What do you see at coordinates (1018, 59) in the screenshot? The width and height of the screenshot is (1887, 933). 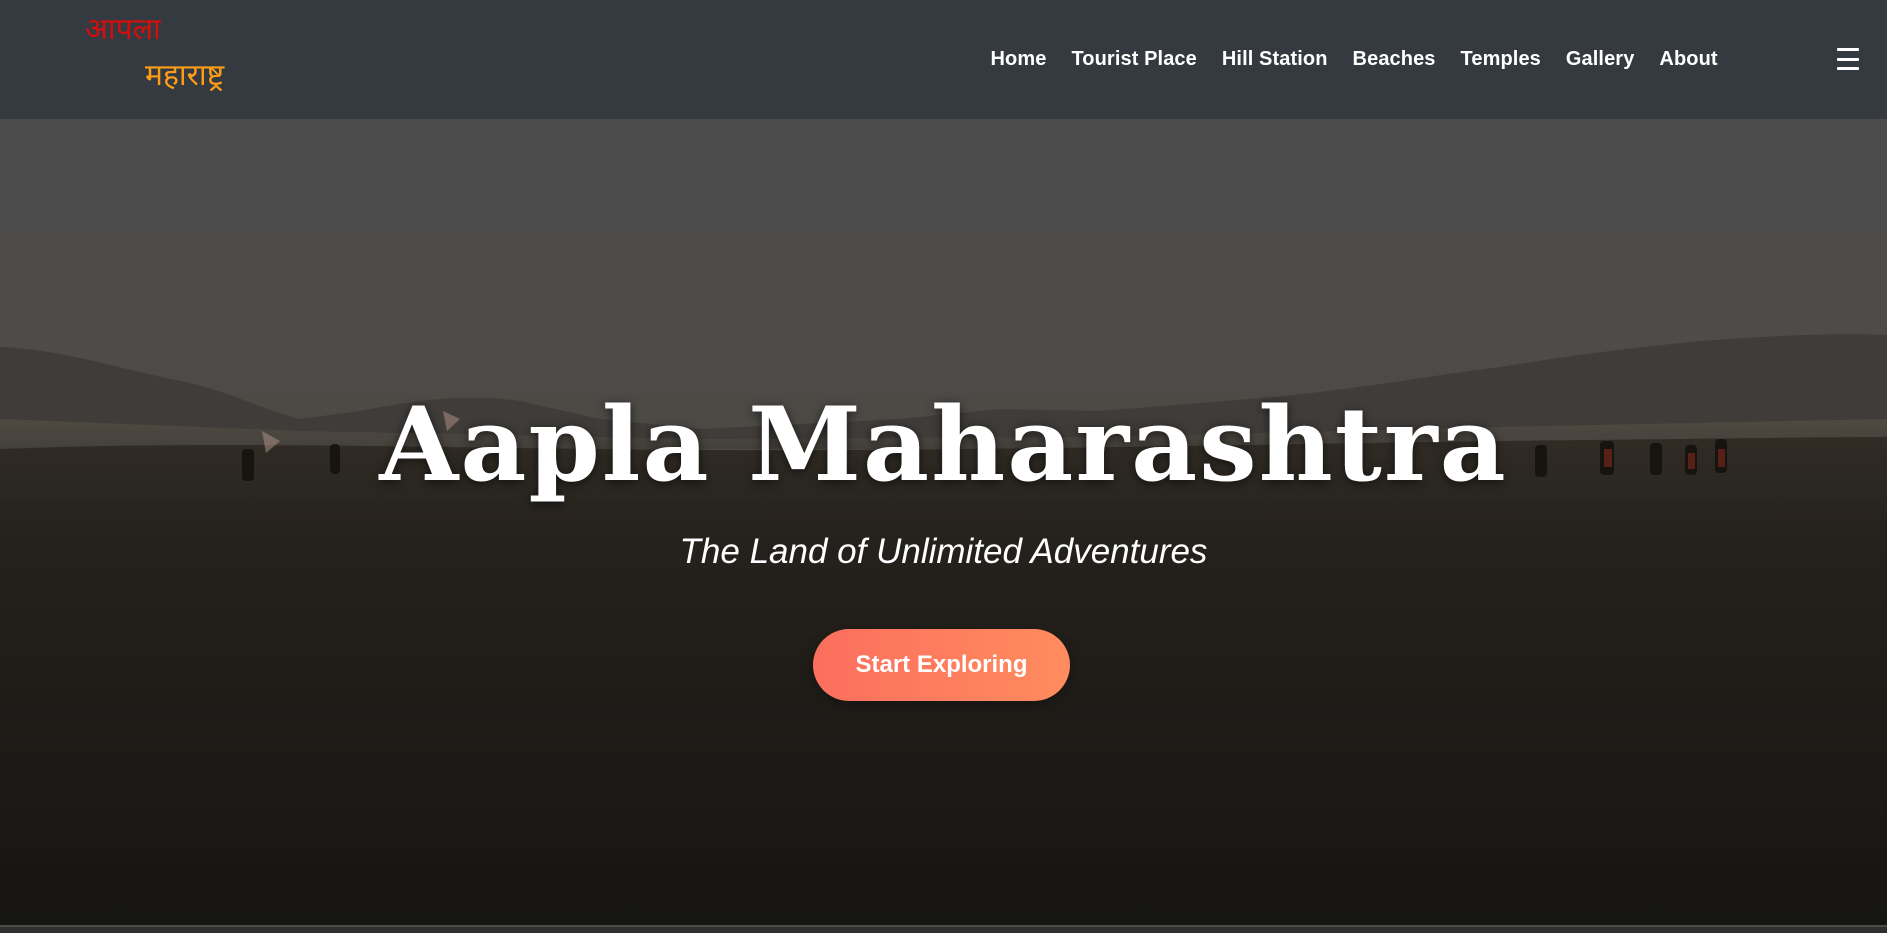 I see `nav-link-home: Home` at bounding box center [1018, 59].